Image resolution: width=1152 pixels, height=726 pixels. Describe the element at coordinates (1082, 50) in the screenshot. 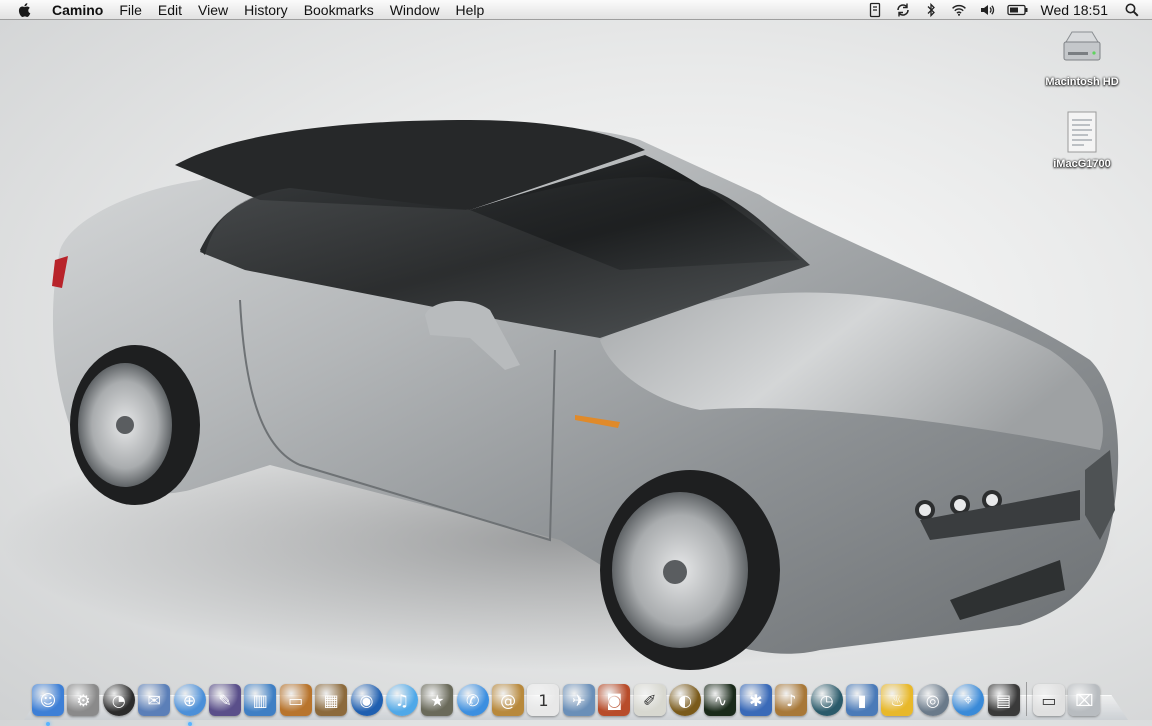

I see `hard-drive-icon` at that location.